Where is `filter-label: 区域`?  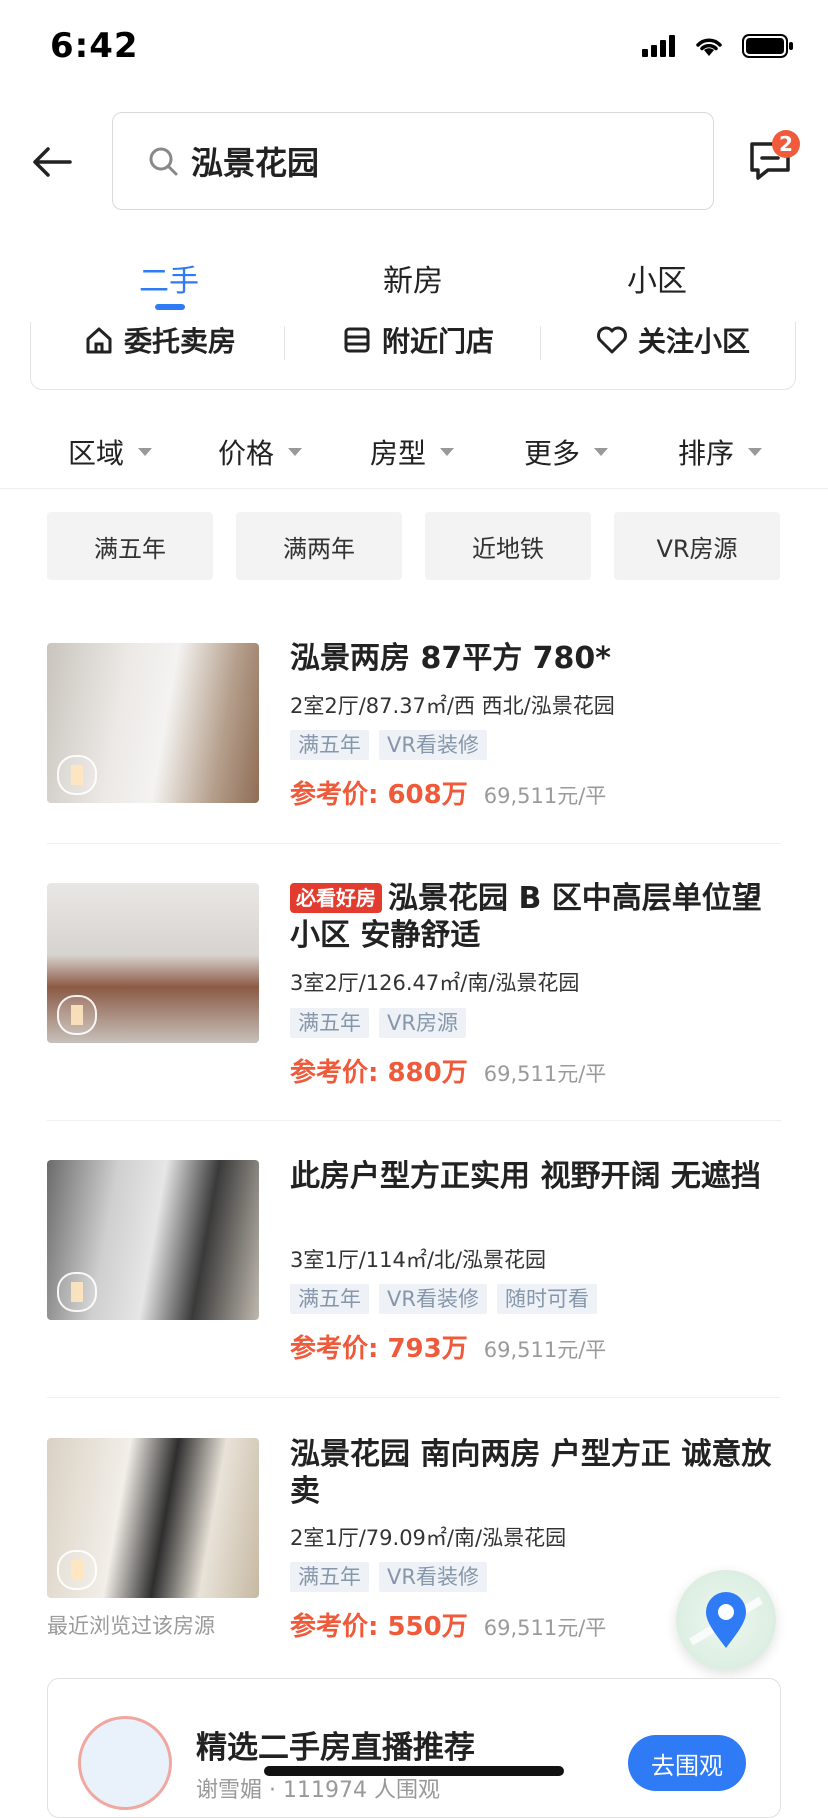
filter-label: 区域 is located at coordinates (96, 453).